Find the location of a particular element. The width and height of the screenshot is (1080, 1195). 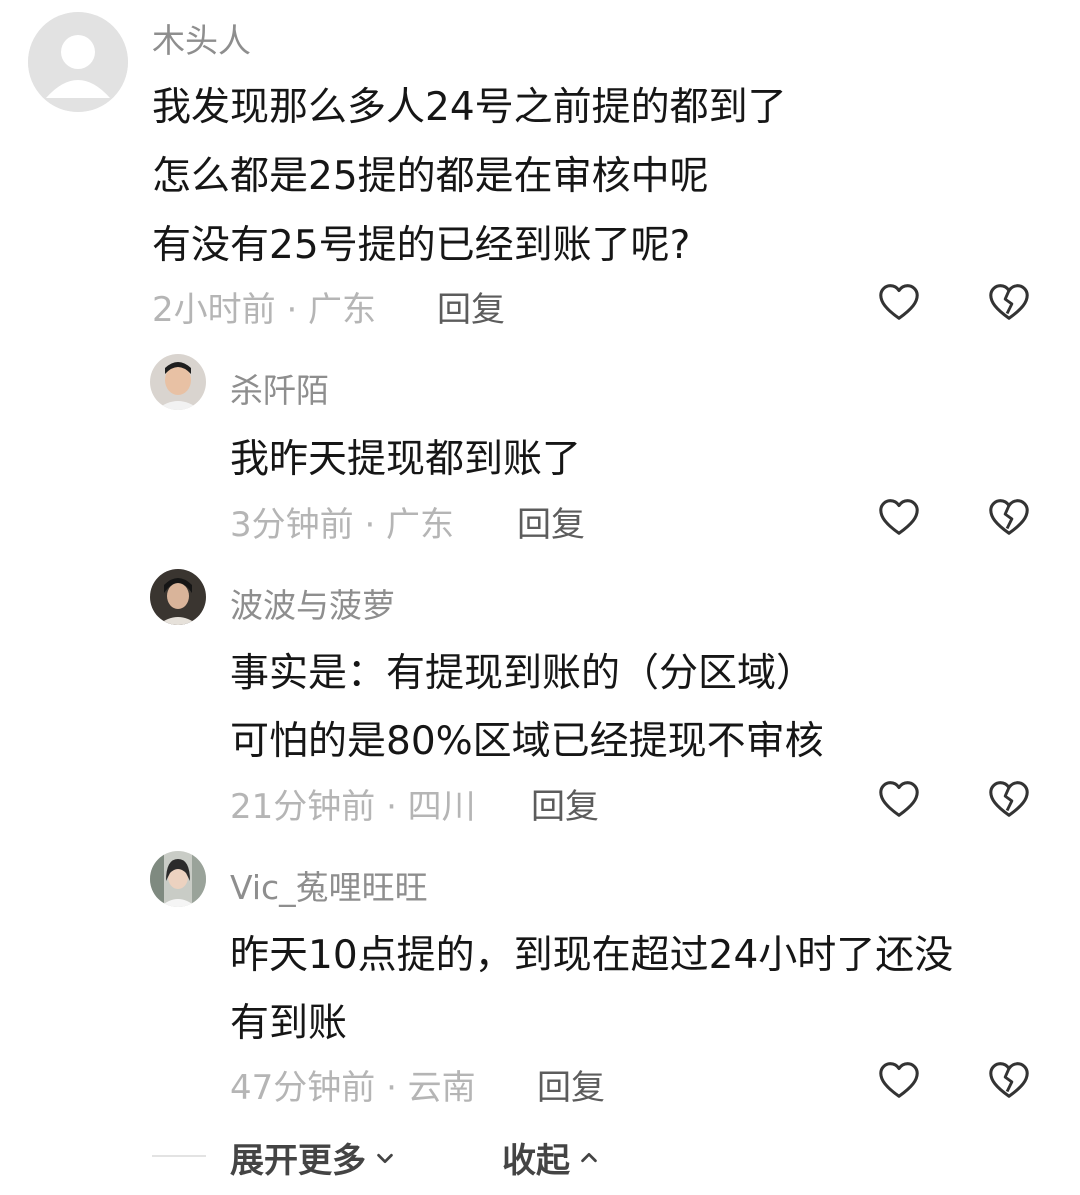

expand-more-label: 展开更多 is located at coordinates (298, 1161).